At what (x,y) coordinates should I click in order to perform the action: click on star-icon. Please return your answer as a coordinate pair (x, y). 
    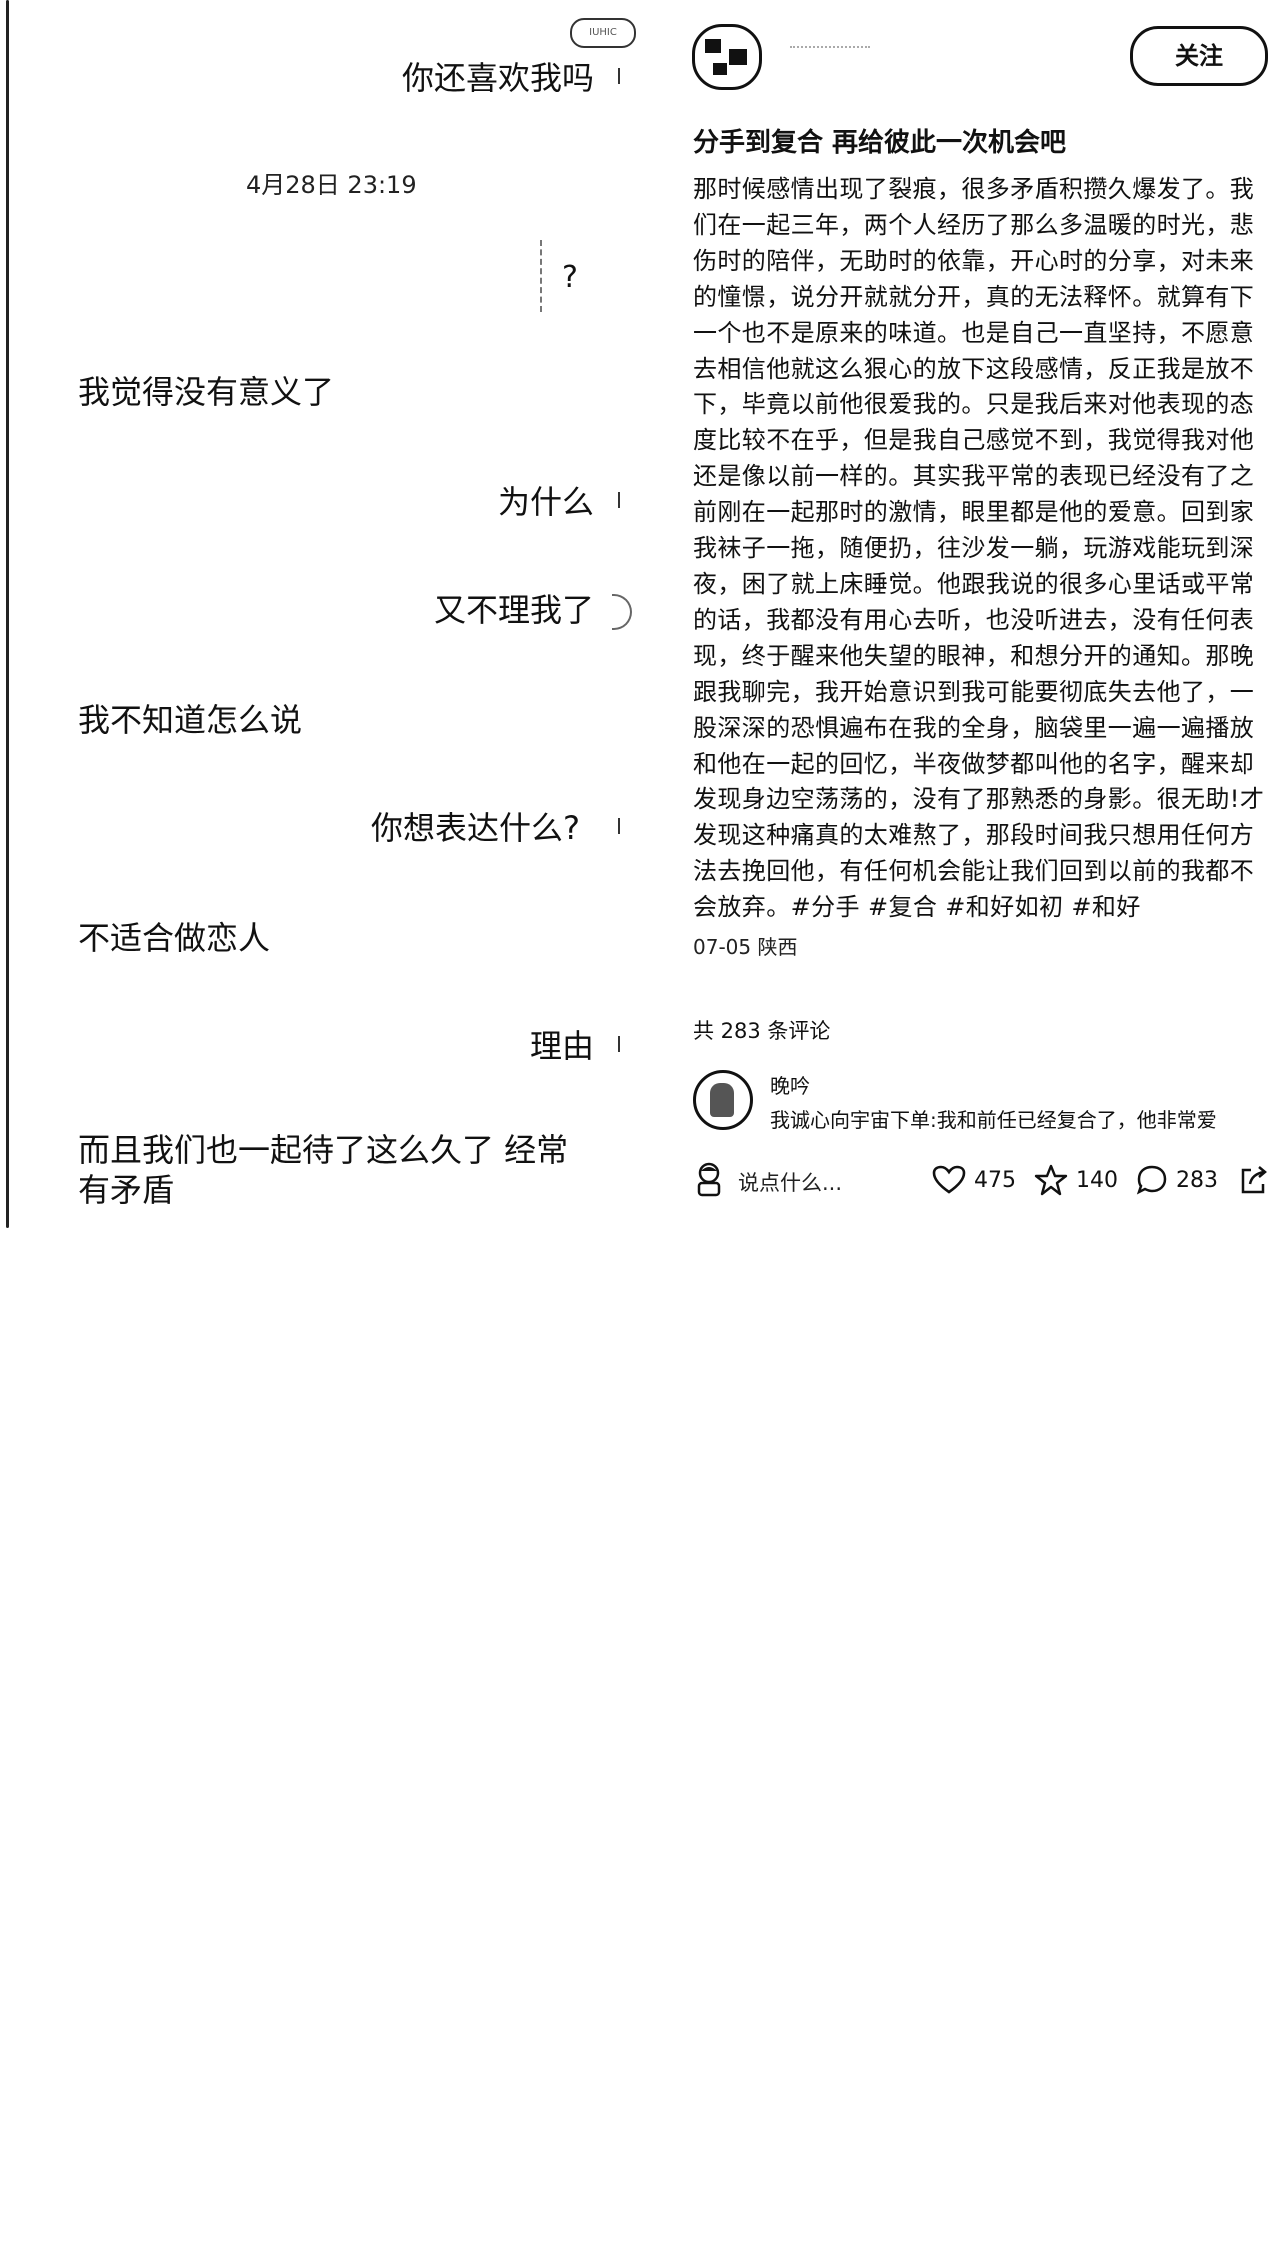
    Looking at the image, I should click on (1051, 1180).